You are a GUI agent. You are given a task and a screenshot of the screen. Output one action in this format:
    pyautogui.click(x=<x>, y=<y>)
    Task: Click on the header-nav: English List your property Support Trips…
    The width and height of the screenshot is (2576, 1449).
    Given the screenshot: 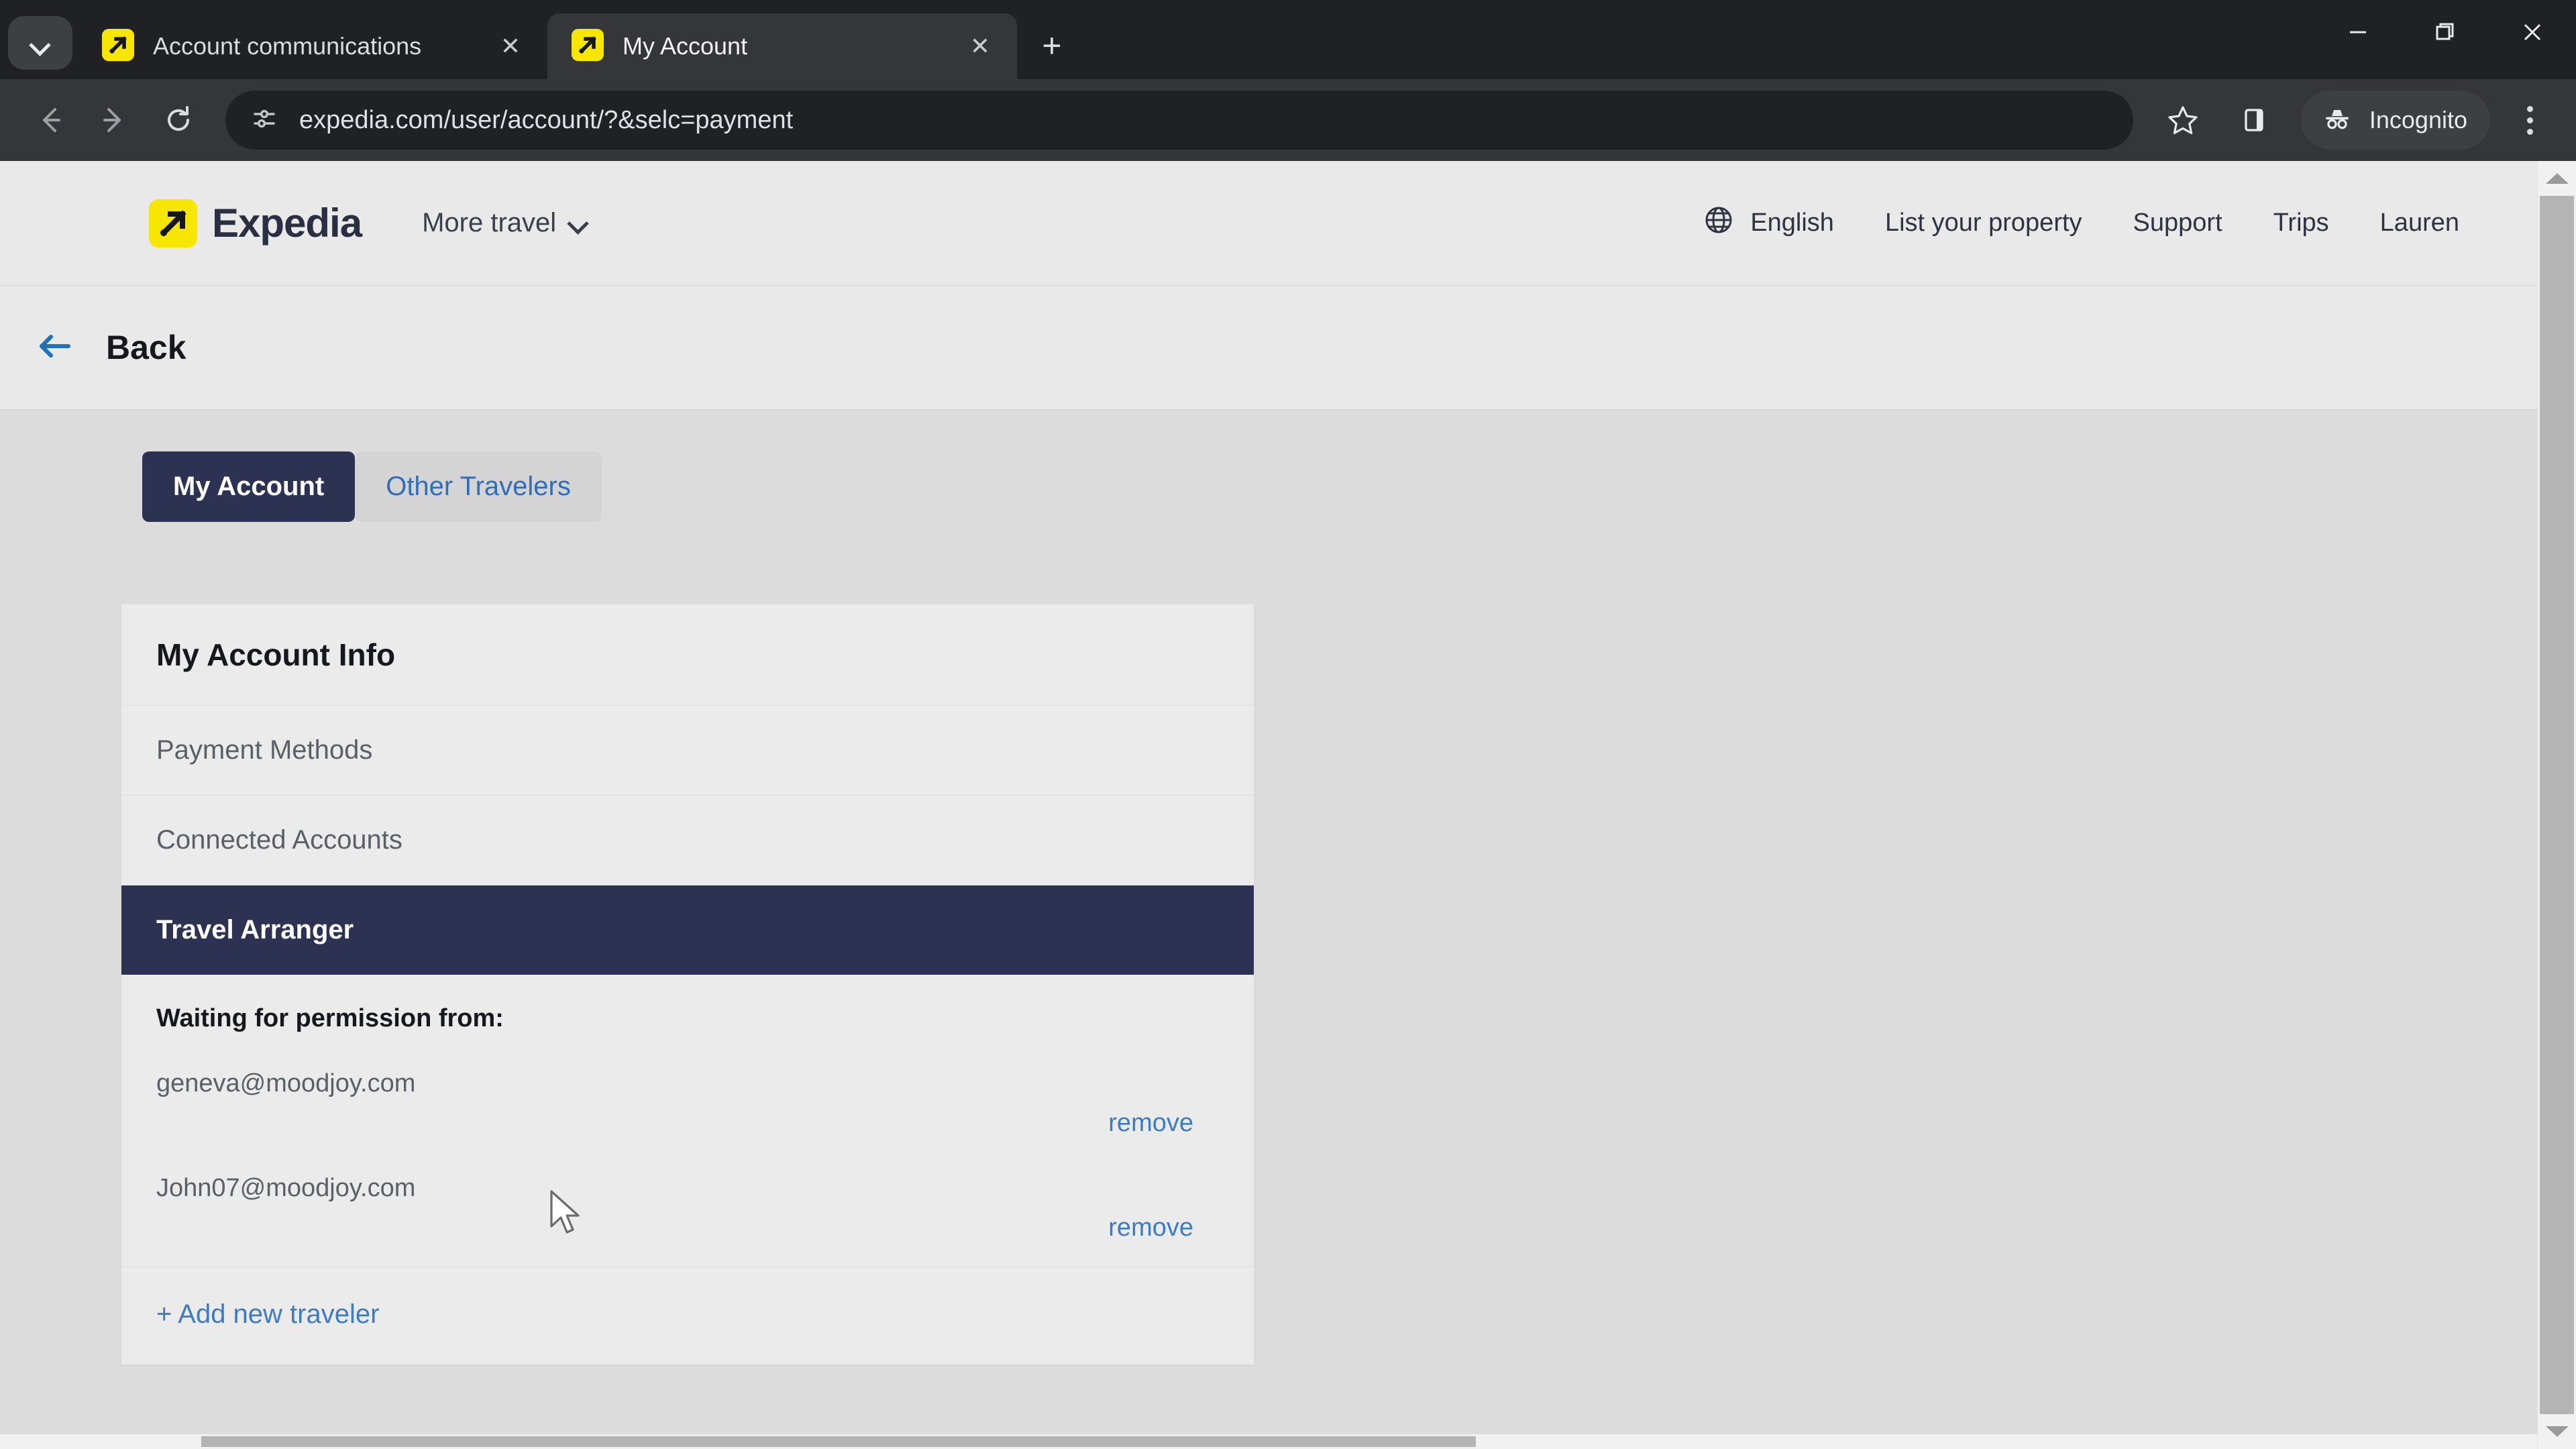 What is the action you would take?
    pyautogui.click(x=2081, y=223)
    